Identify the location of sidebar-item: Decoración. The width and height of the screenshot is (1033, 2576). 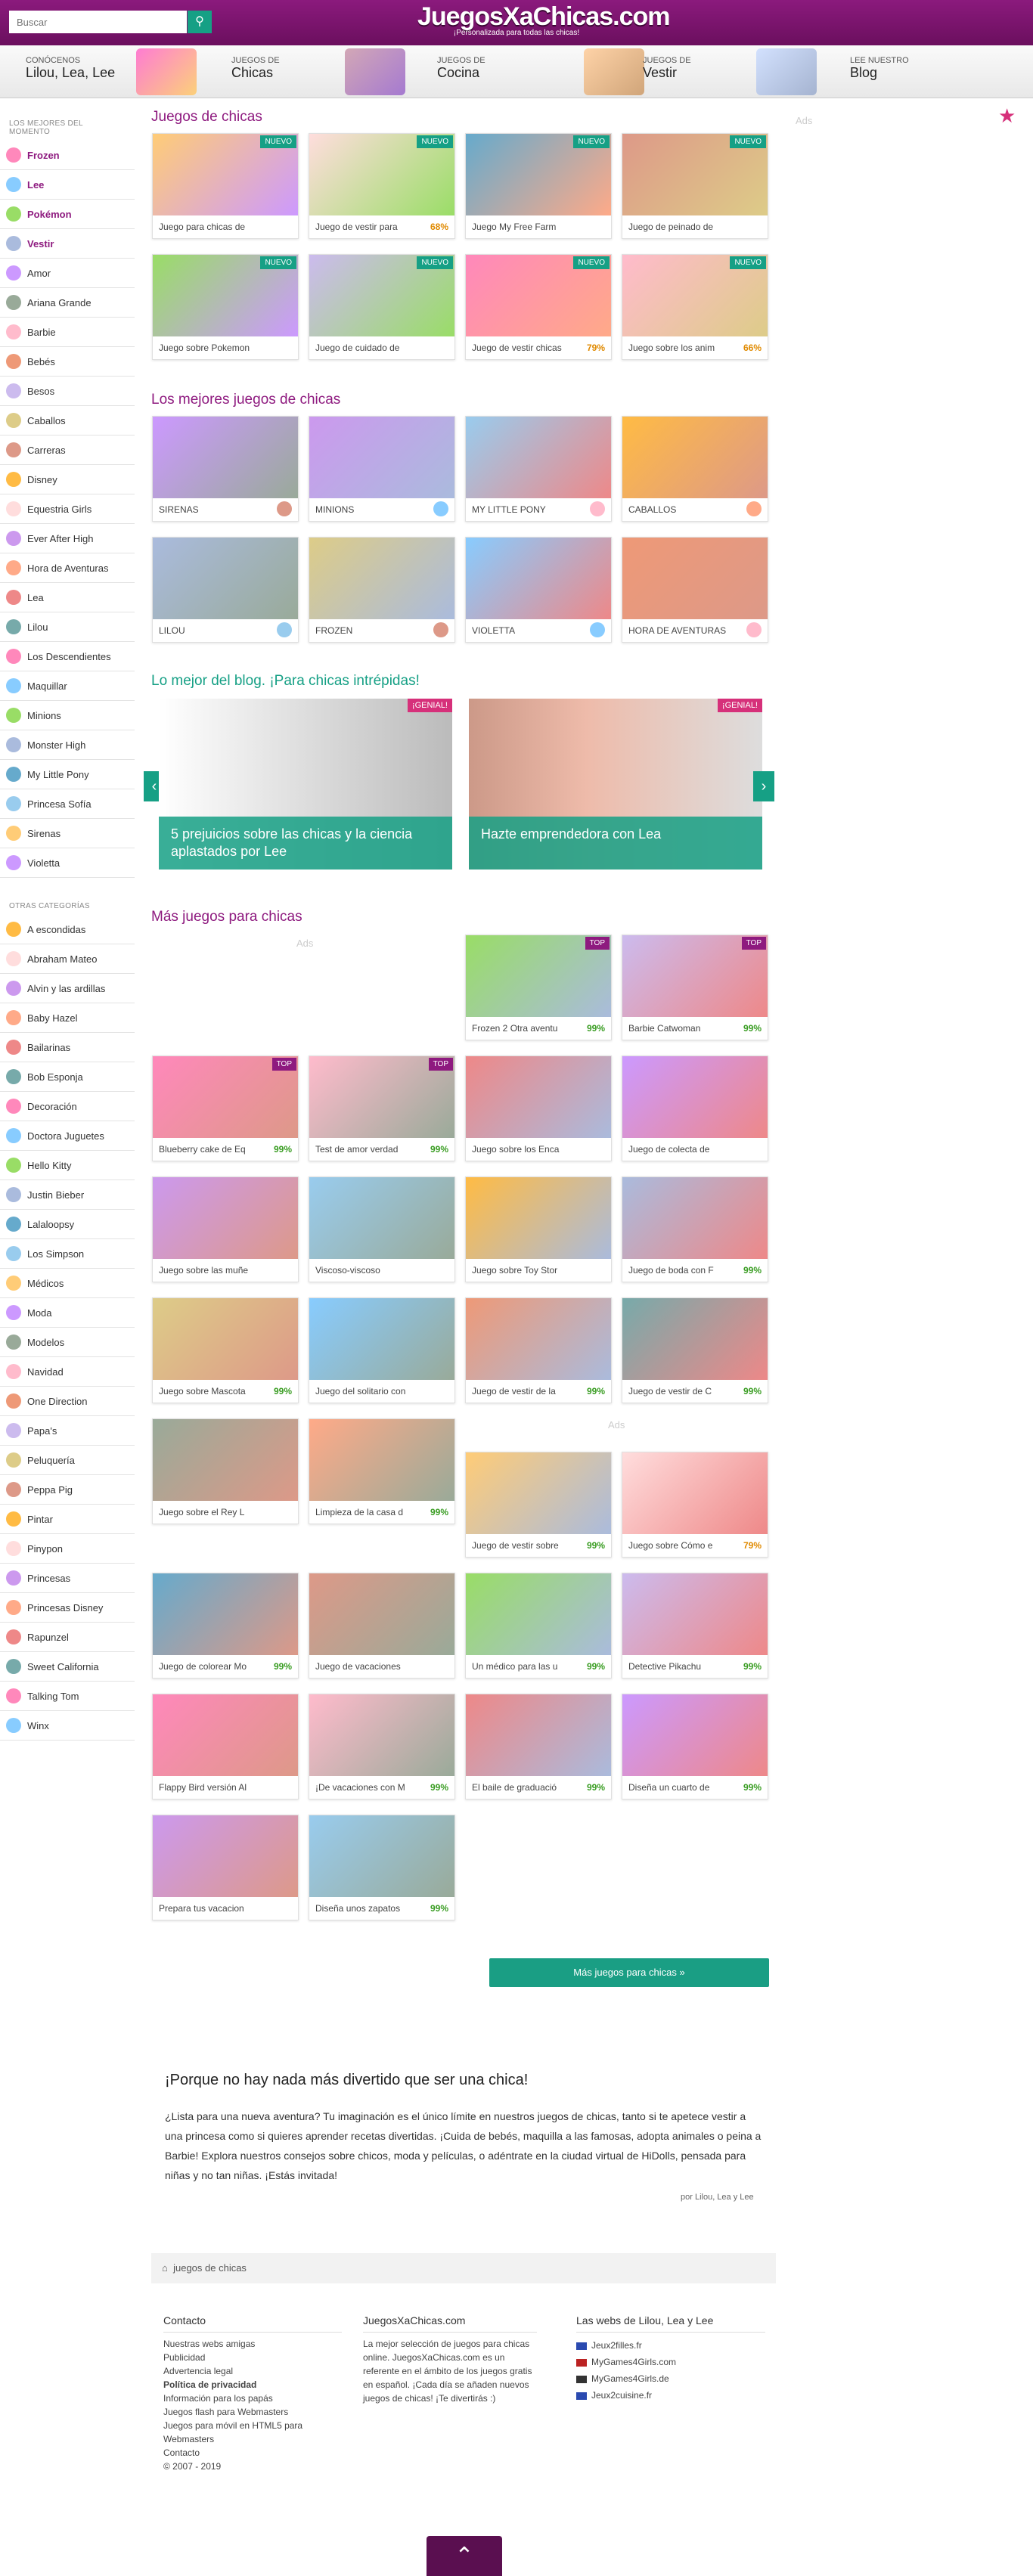
(67, 1106).